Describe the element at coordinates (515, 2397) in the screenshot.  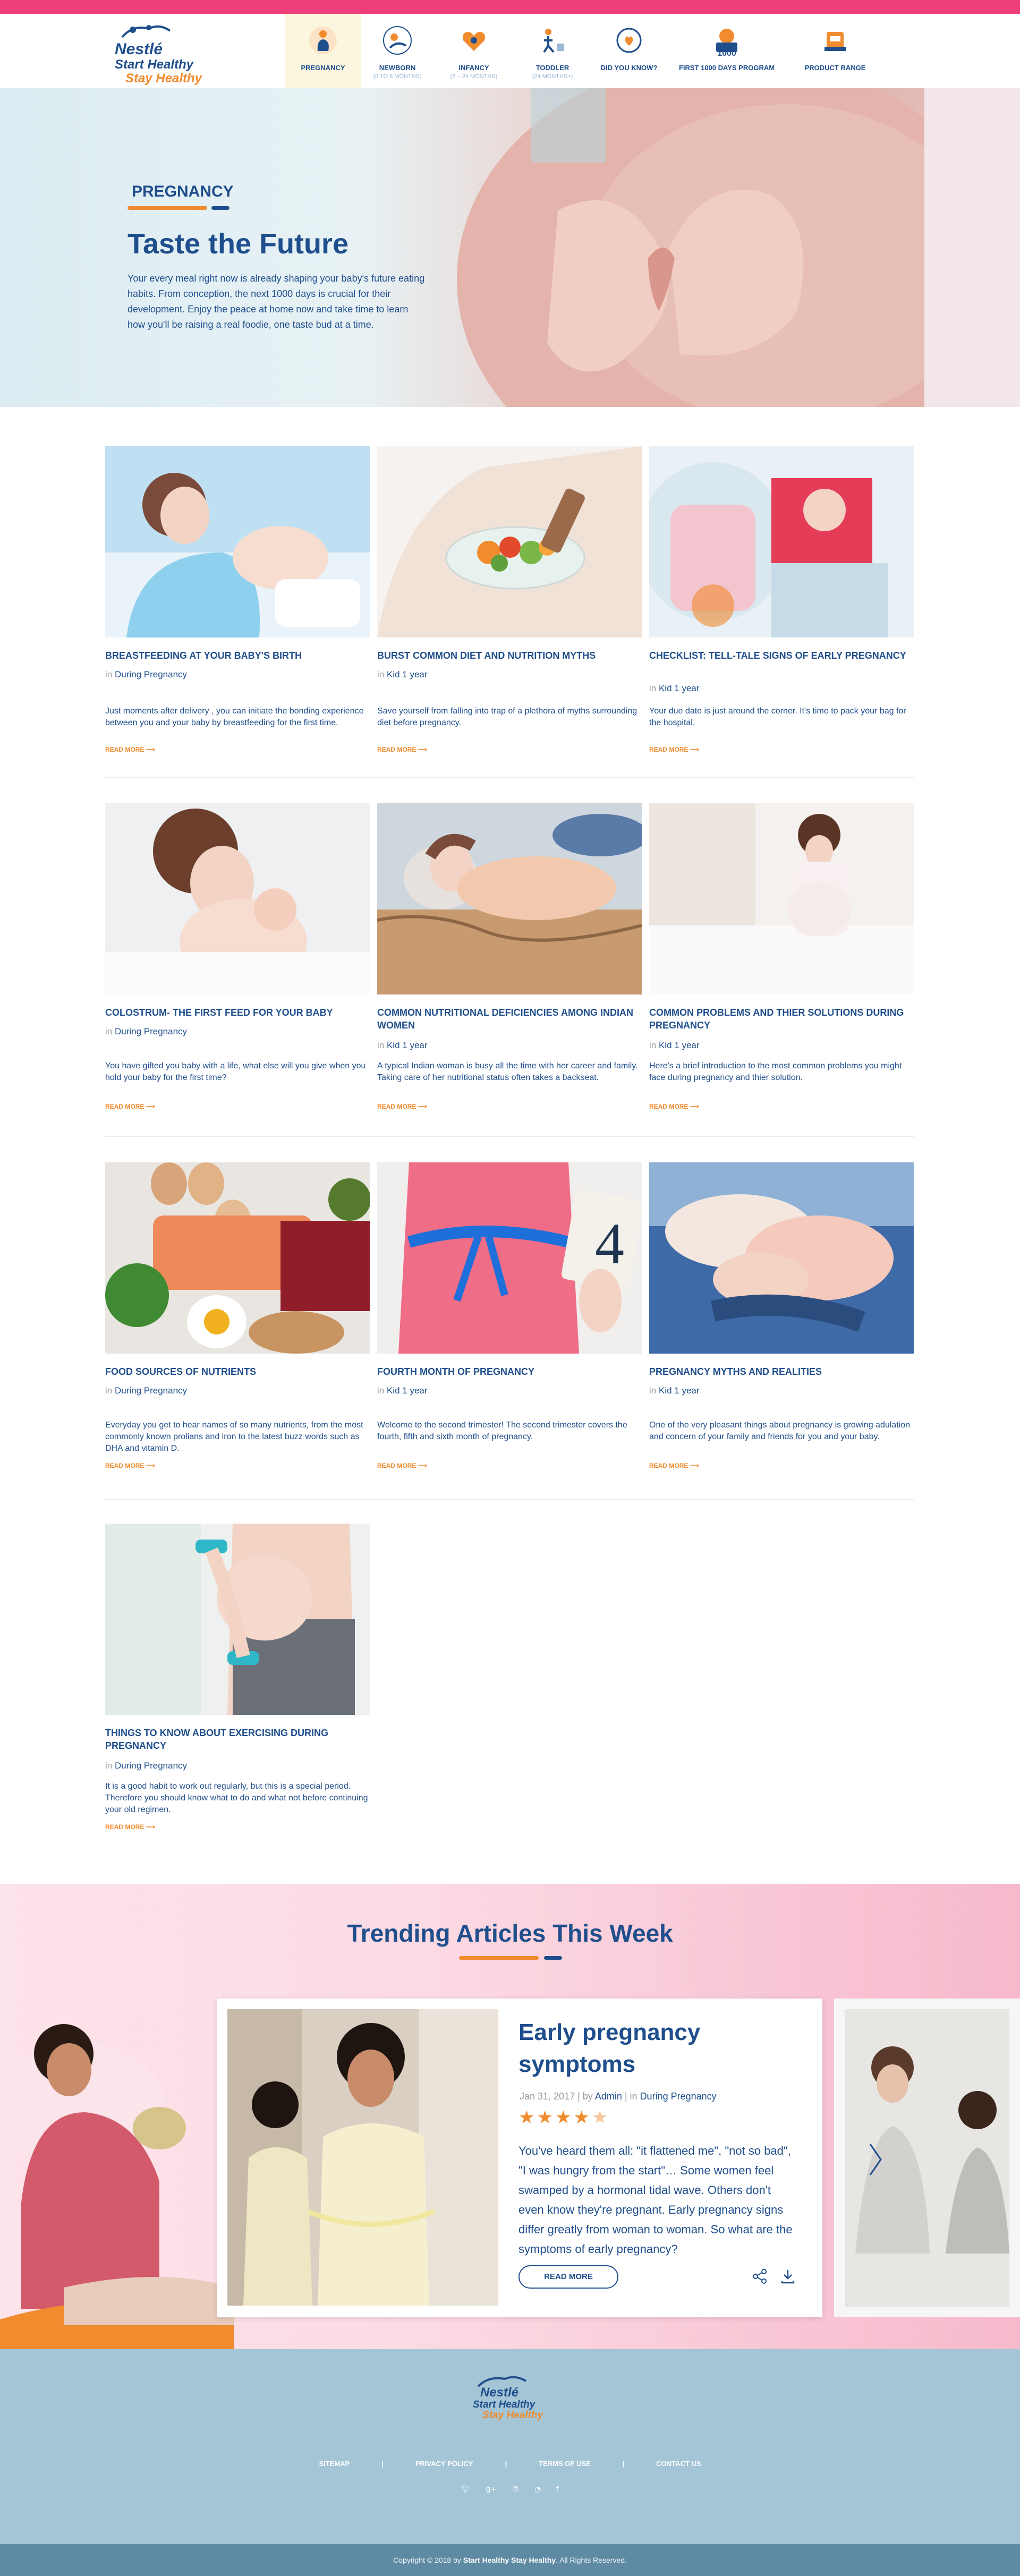
I see `footer-logo: Nestlé Start Healthy Stay Healthy` at that location.